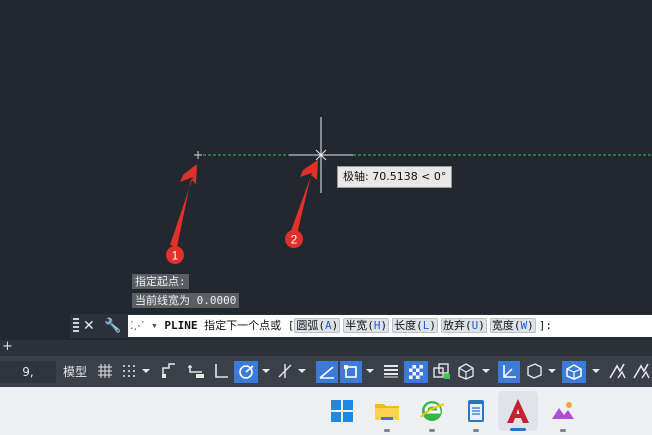 This screenshot has height=435, width=652. Describe the element at coordinates (146, 371) in the screenshot. I see `snap-dropdown-icon` at that location.